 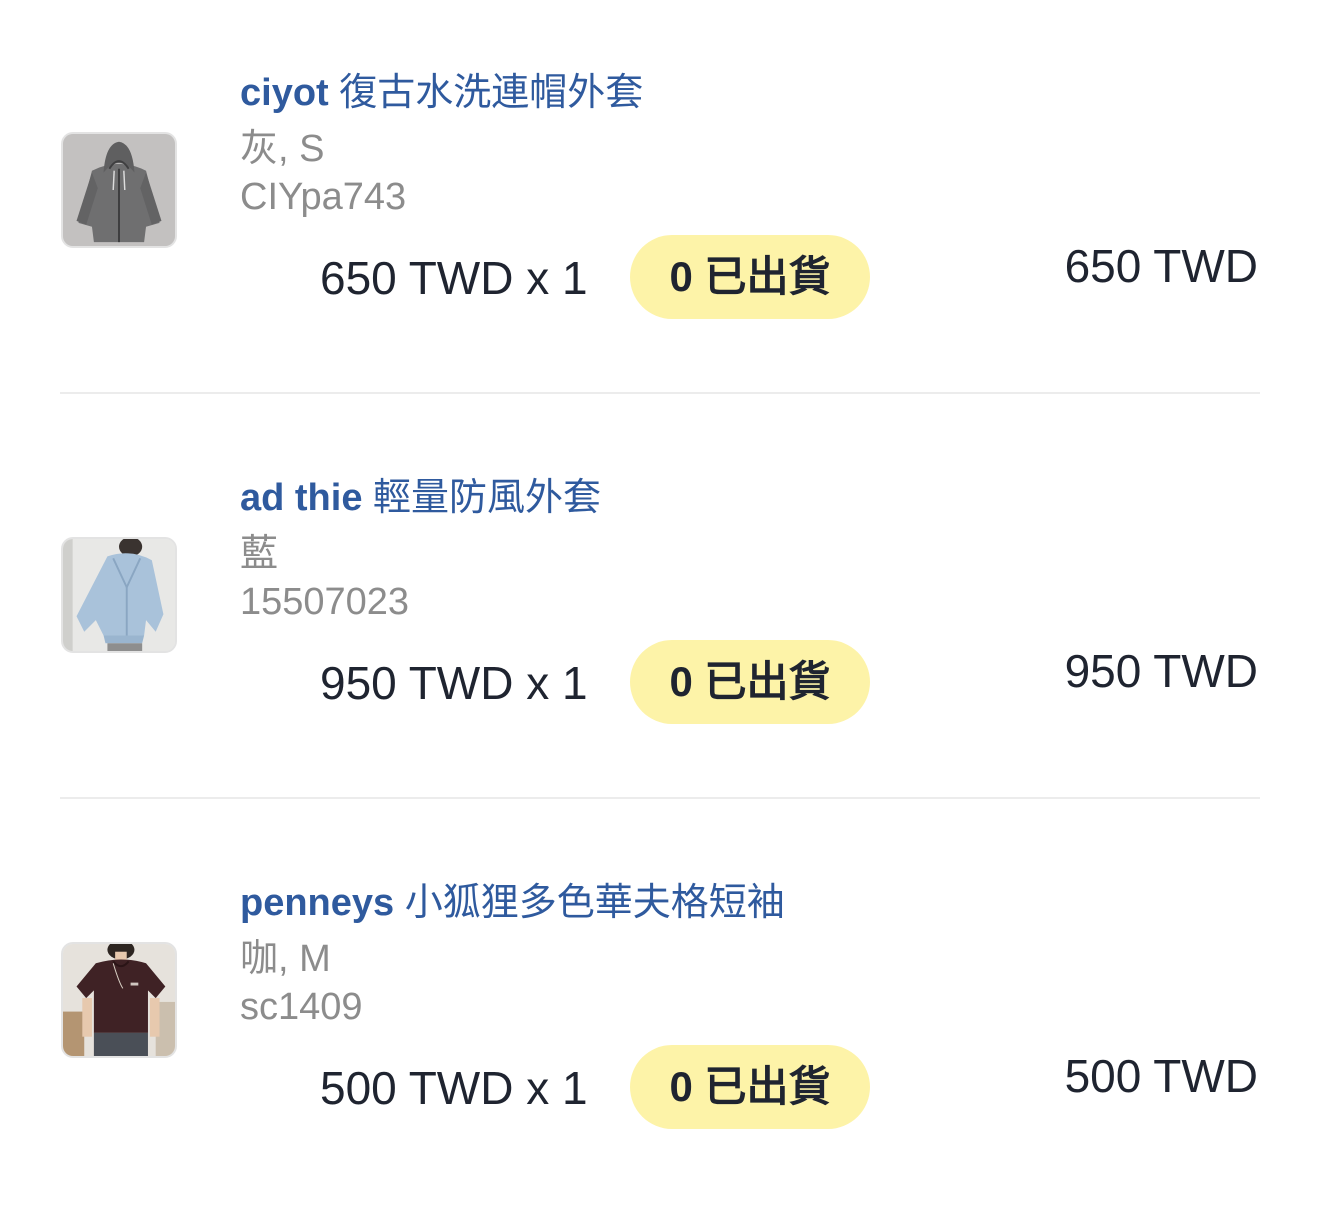 I want to click on unit-price-quantity: 950 TWD x 1, so click(x=454, y=683).